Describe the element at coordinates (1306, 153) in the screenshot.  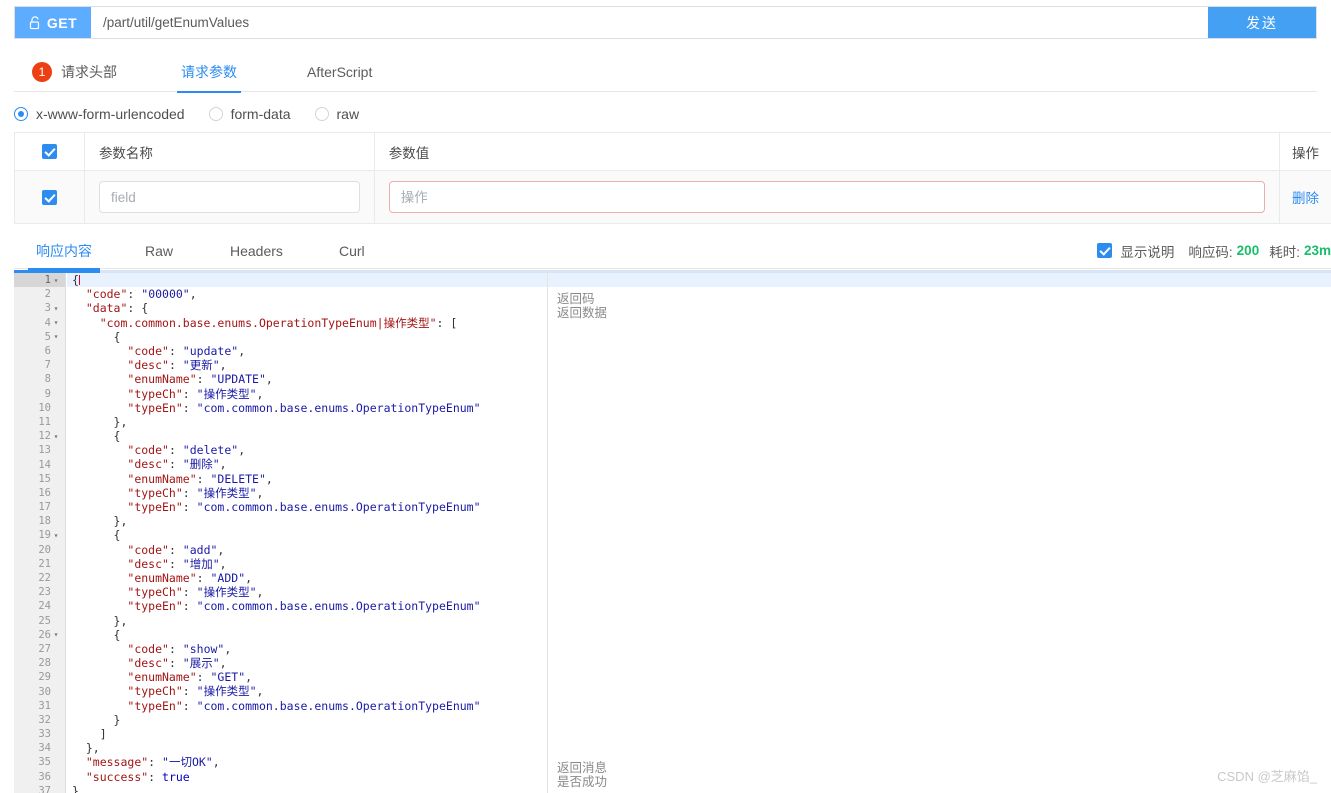
I see `header-operation: 操作` at that location.